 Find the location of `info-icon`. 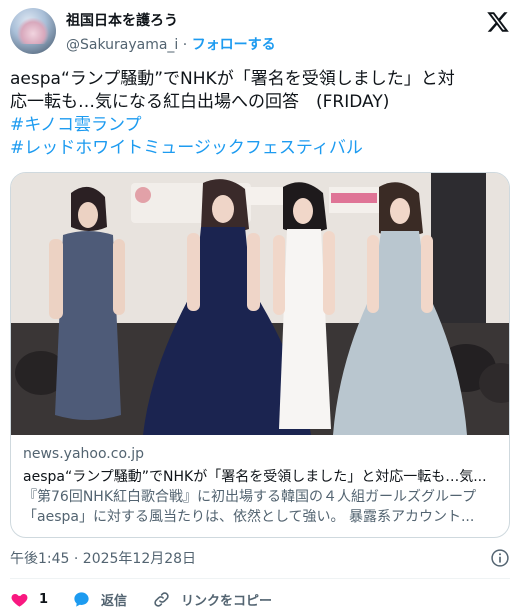

info-icon is located at coordinates (500, 558).